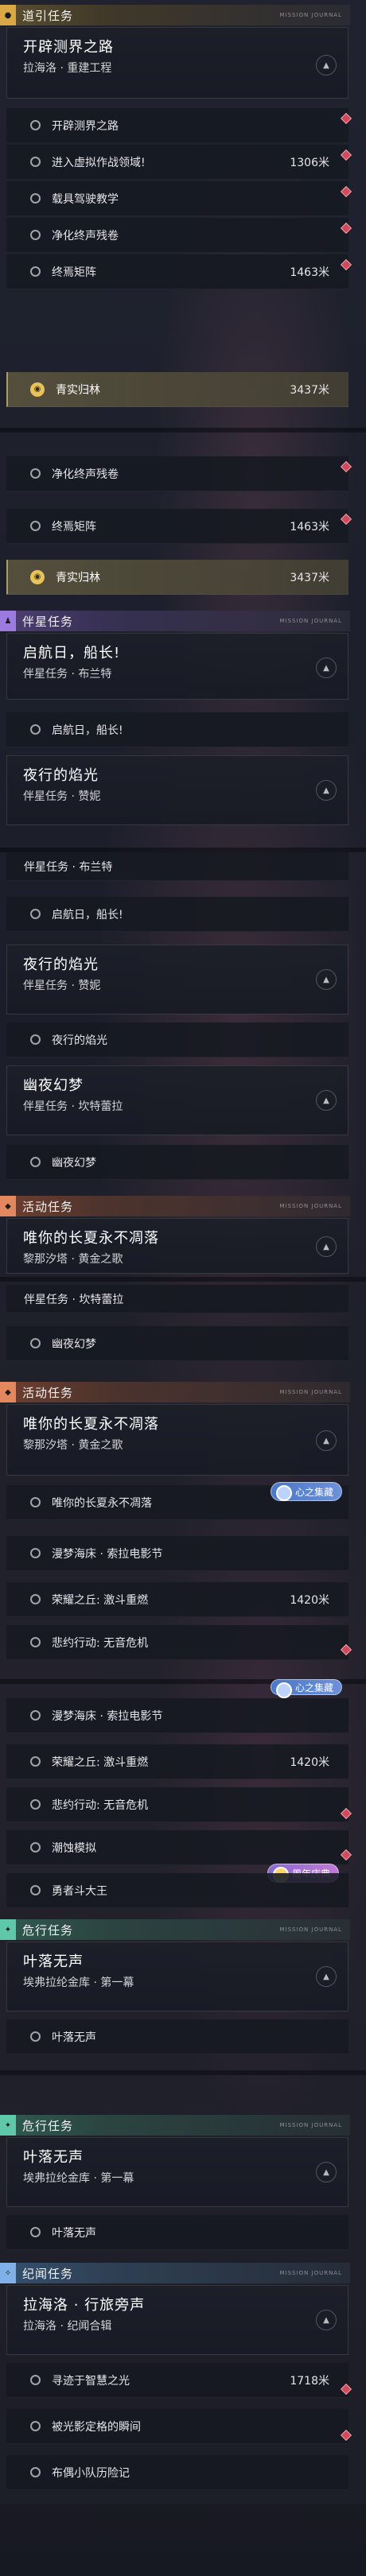  Describe the element at coordinates (309, 2381) in the screenshot. I see `objective-distance: 1718米` at that location.